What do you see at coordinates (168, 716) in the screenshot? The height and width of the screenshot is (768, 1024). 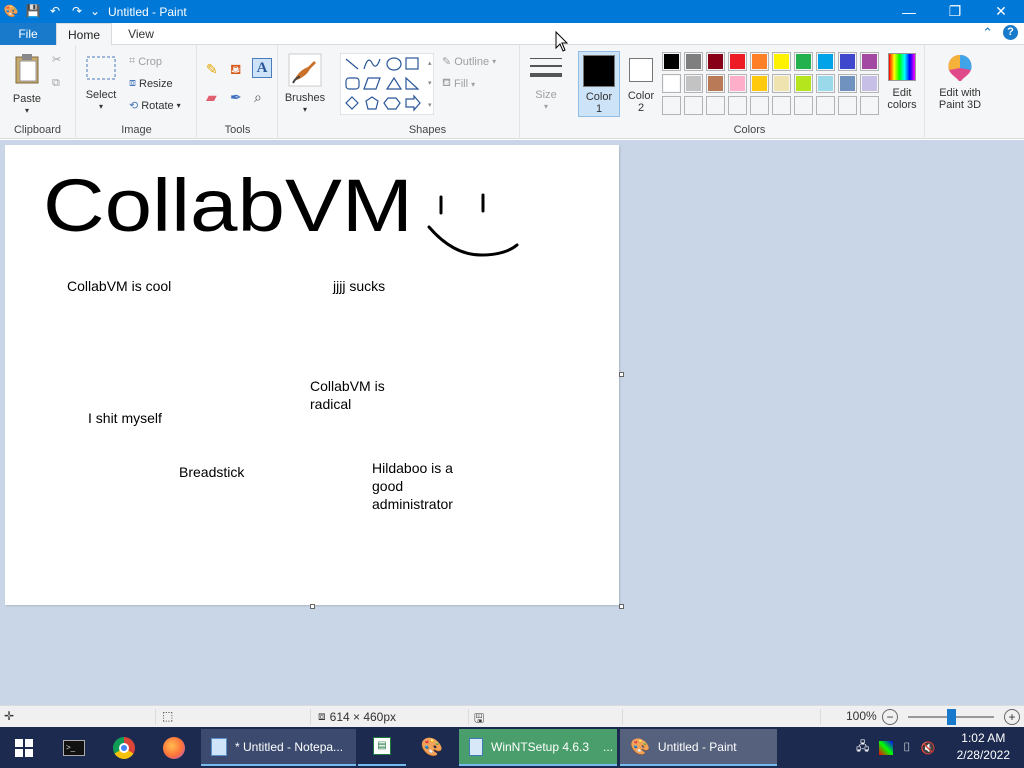 I see `selection-size-icon: ⬚` at bounding box center [168, 716].